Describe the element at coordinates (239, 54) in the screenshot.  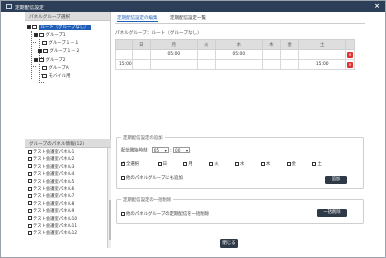
I see `cell-wed: 05:00` at that location.